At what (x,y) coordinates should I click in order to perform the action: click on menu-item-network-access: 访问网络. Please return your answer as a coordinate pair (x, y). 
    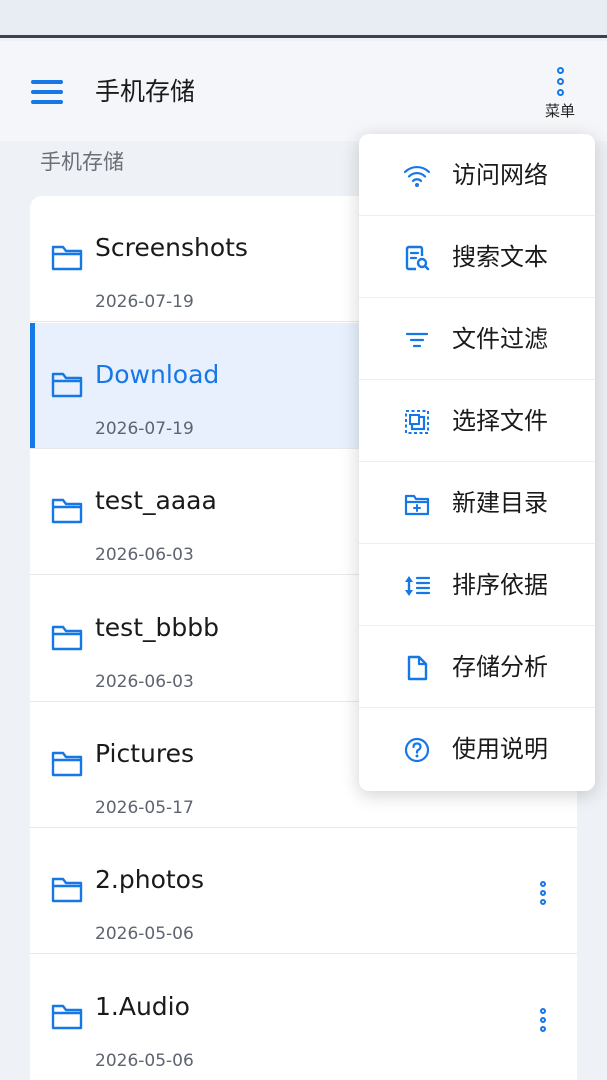
    Looking at the image, I should click on (477, 175).